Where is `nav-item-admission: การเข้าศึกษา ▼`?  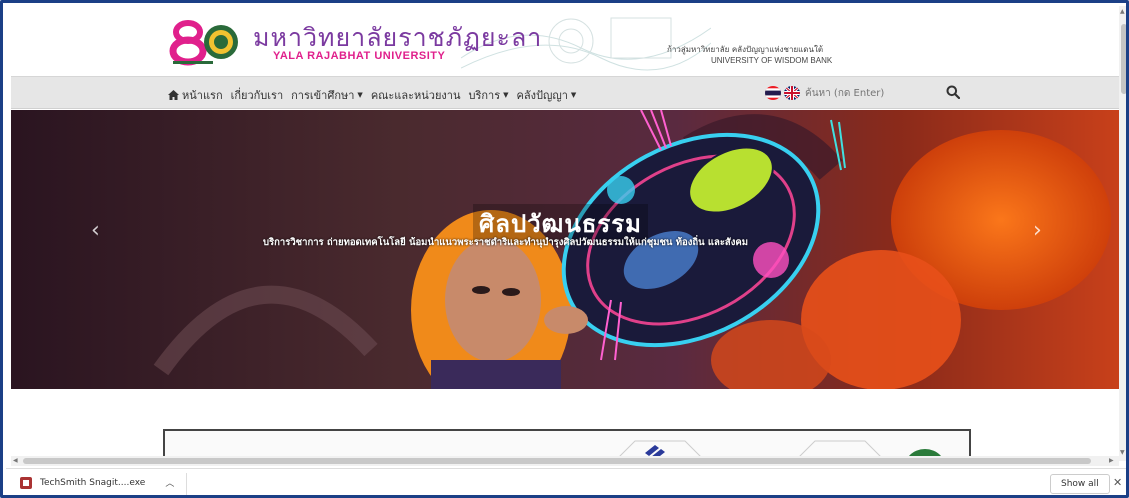
nav-item-admission: การเข้าศึกษา ▼ is located at coordinates (327, 95).